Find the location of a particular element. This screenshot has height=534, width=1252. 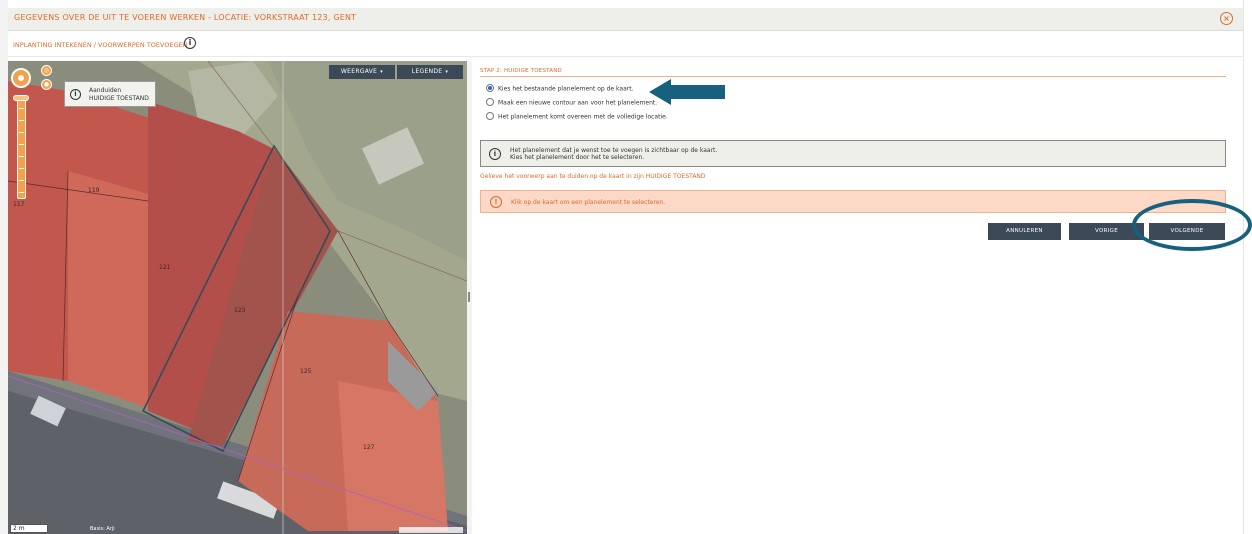

map-attribution is located at coordinates (431, 530).